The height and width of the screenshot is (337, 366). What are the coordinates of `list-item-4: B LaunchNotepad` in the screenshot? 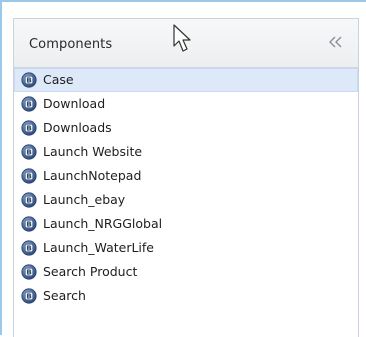 It's located at (186, 176).